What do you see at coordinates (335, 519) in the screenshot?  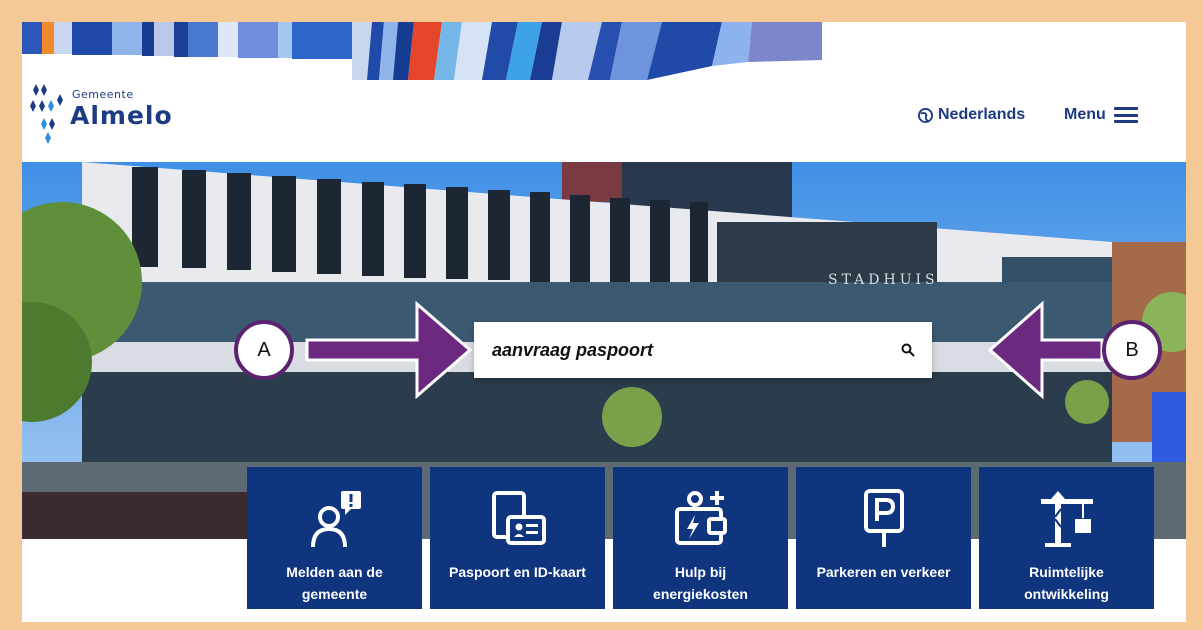 I see `report-person-icon` at bounding box center [335, 519].